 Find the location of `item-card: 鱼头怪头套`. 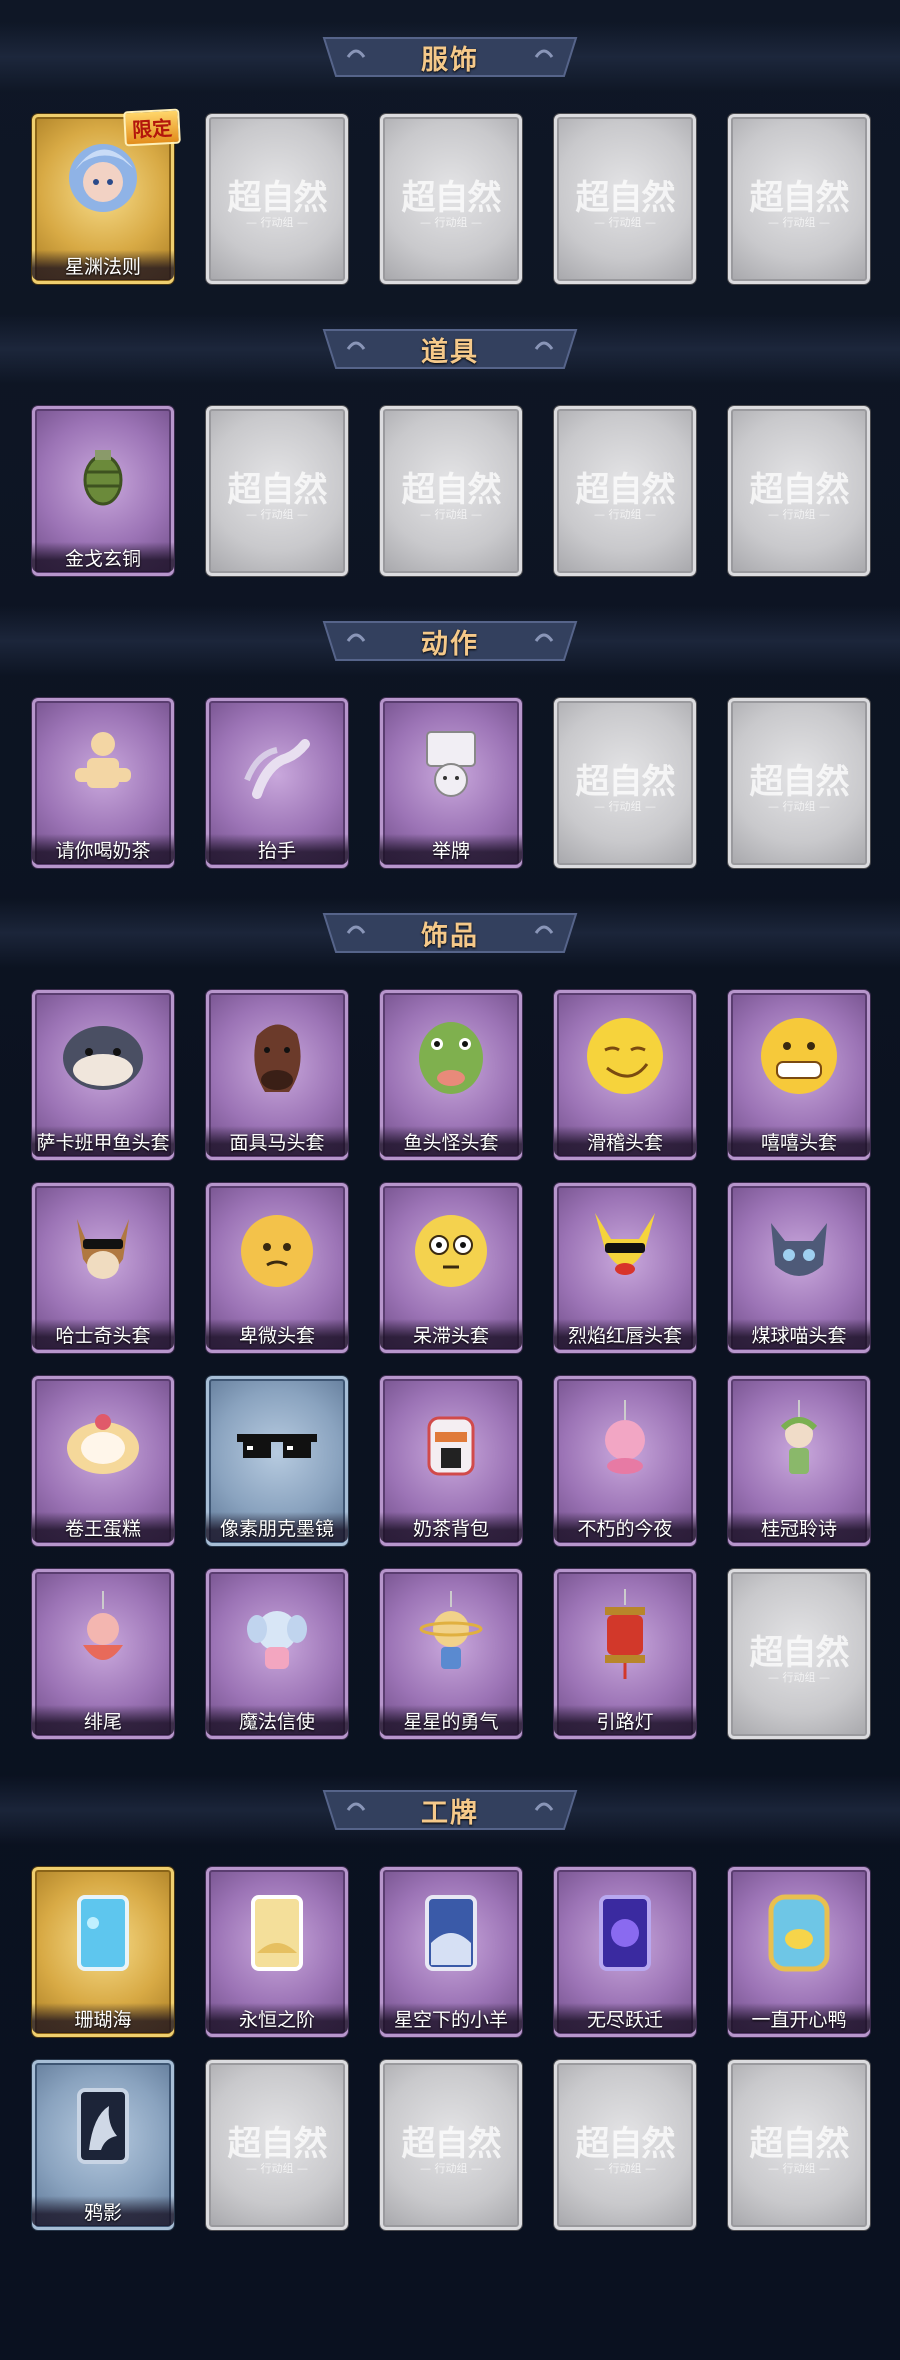

item-card: 鱼头怪头套 is located at coordinates (451, 1075).